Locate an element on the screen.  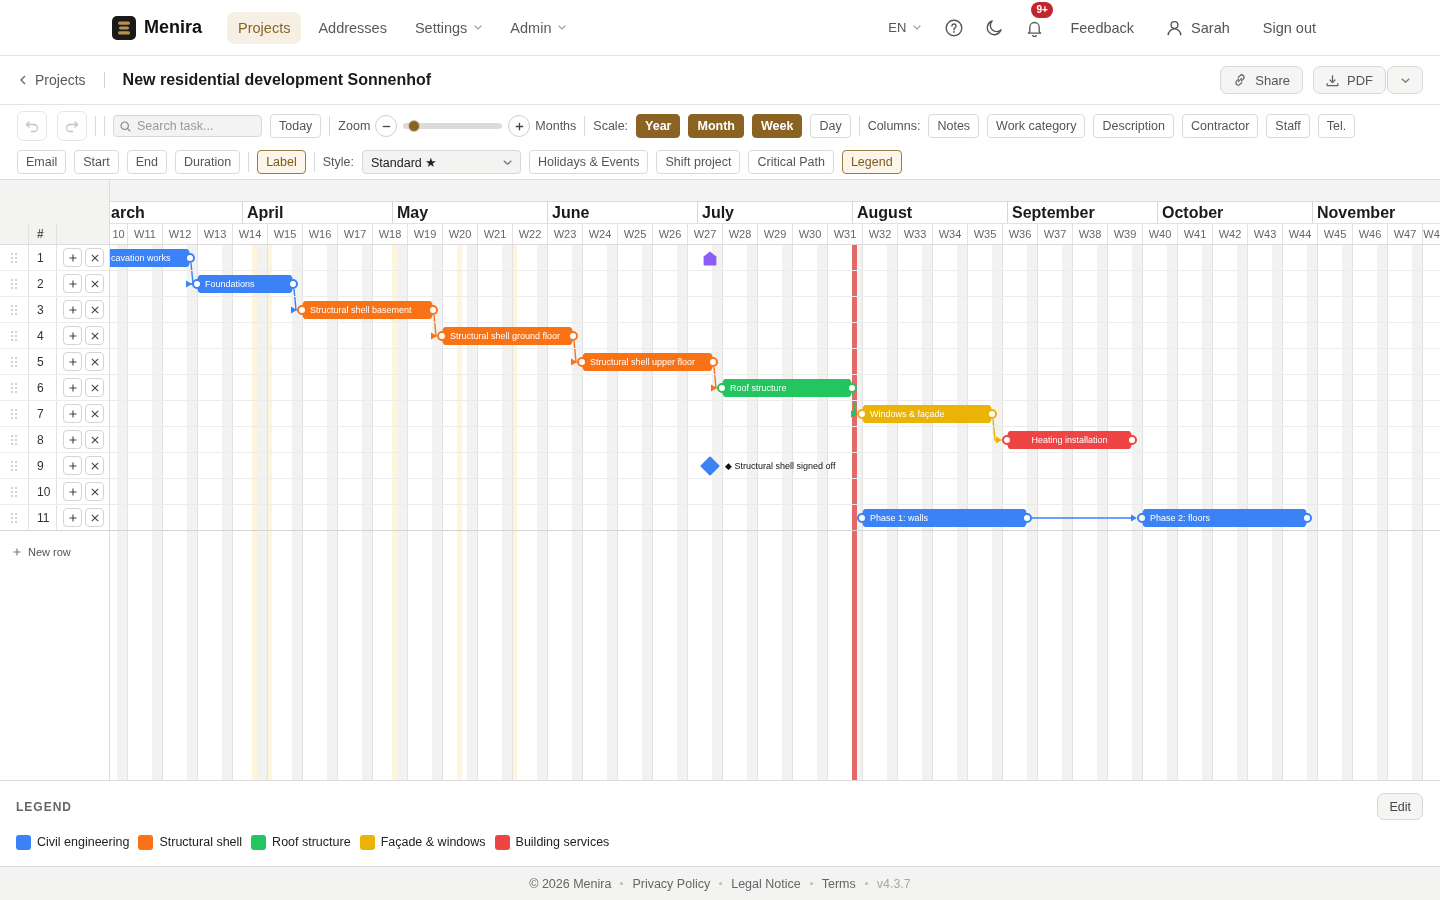
field-toggle: Duration is located at coordinates (207, 162).